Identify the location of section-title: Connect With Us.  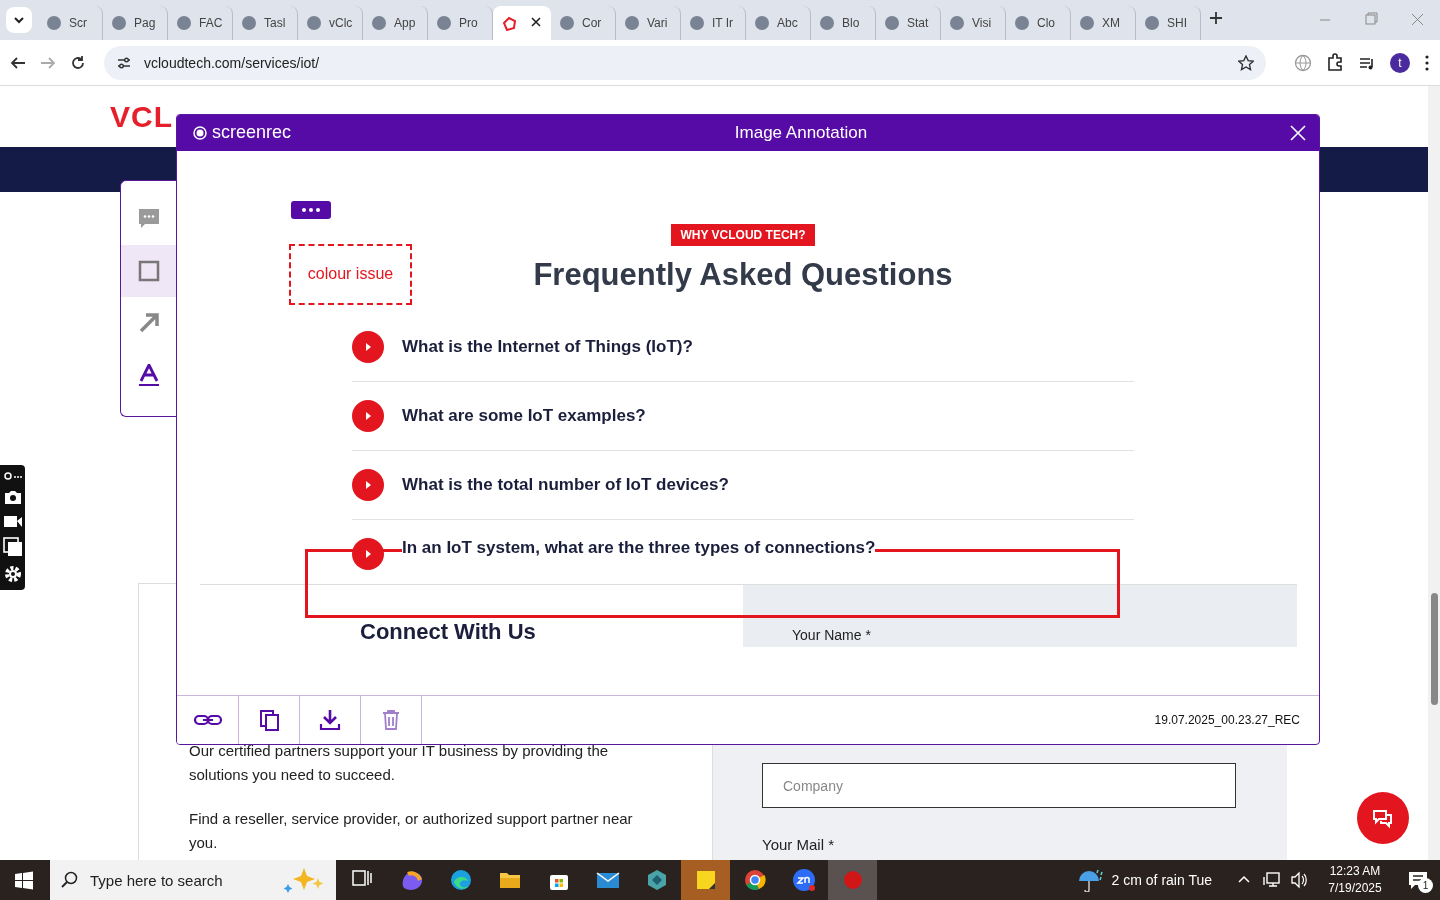
(448, 631).